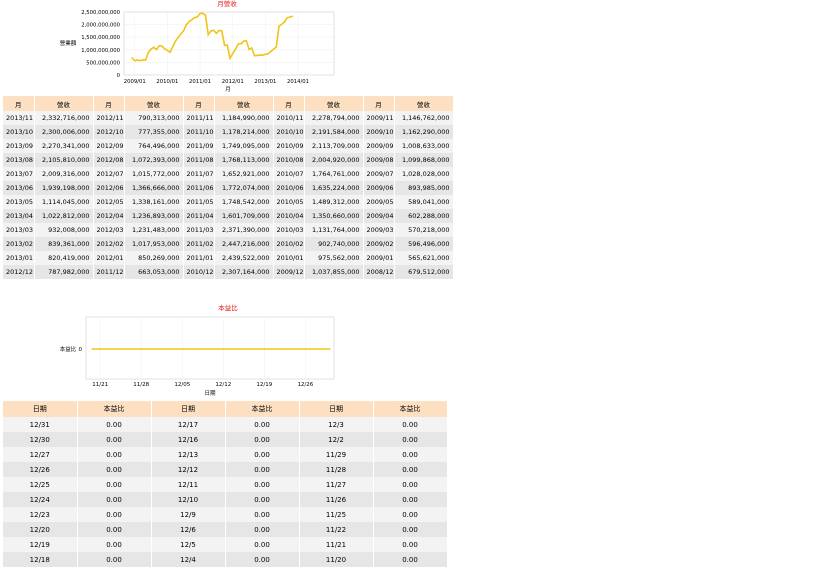  I want to click on pe-ratio-chart-svg: 本益比0本益比11/21 11/28 12/05 12/12 12/19 12/26日期, so click(197, 350).